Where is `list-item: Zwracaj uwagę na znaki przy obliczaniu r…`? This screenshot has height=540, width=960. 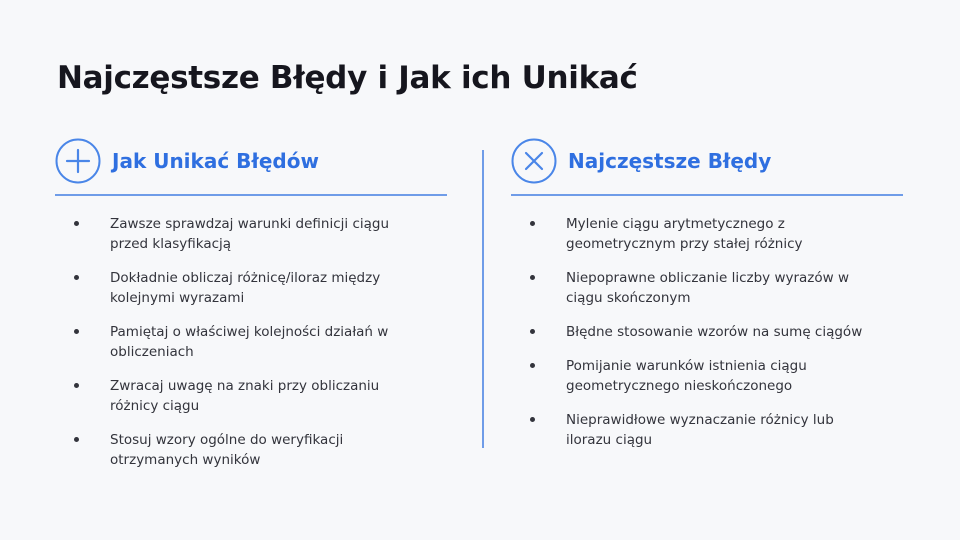 list-item: Zwracaj uwagę na znaki przy obliczaniu r… is located at coordinates (232, 396).